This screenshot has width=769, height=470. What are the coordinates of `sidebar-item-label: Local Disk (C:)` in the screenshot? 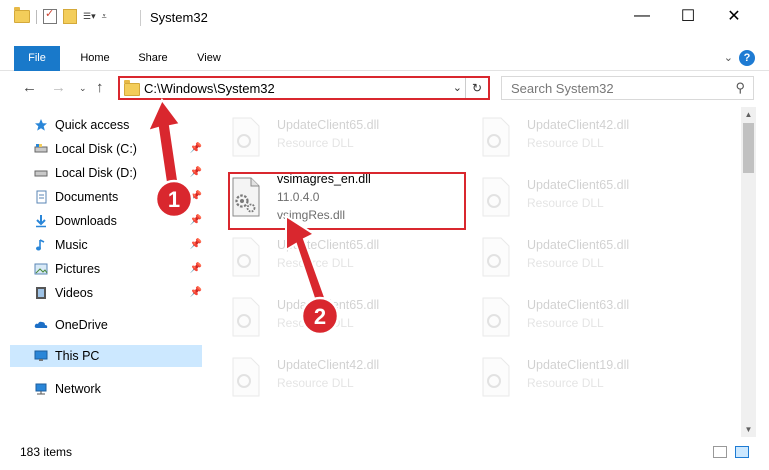 It's located at (96, 149).